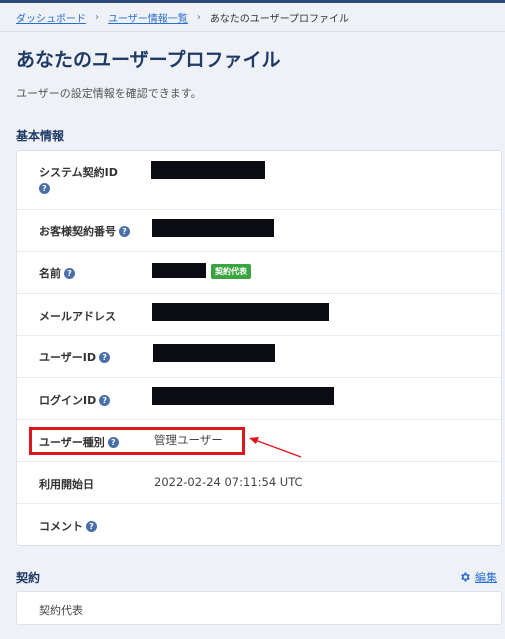 The width and height of the screenshot is (505, 639). I want to click on label-system-contract-id: システム契約ID ?, so click(78, 179).